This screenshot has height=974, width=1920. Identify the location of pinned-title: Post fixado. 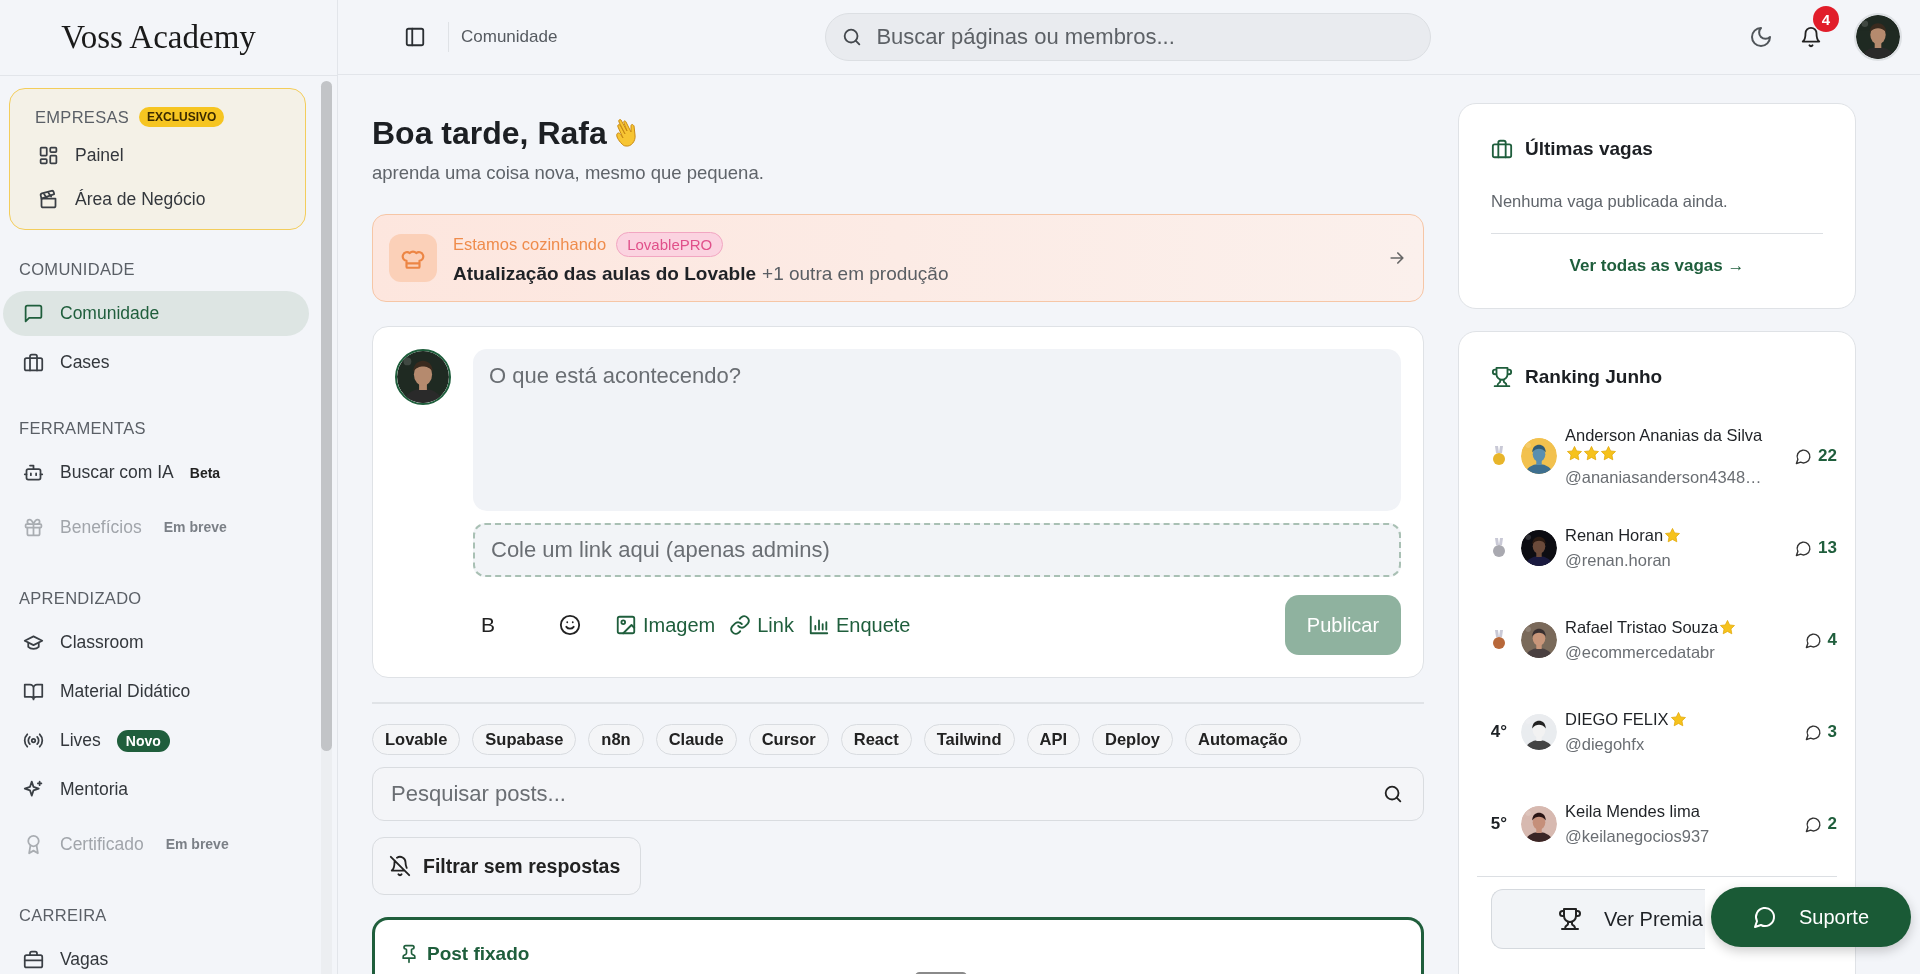
(478, 953).